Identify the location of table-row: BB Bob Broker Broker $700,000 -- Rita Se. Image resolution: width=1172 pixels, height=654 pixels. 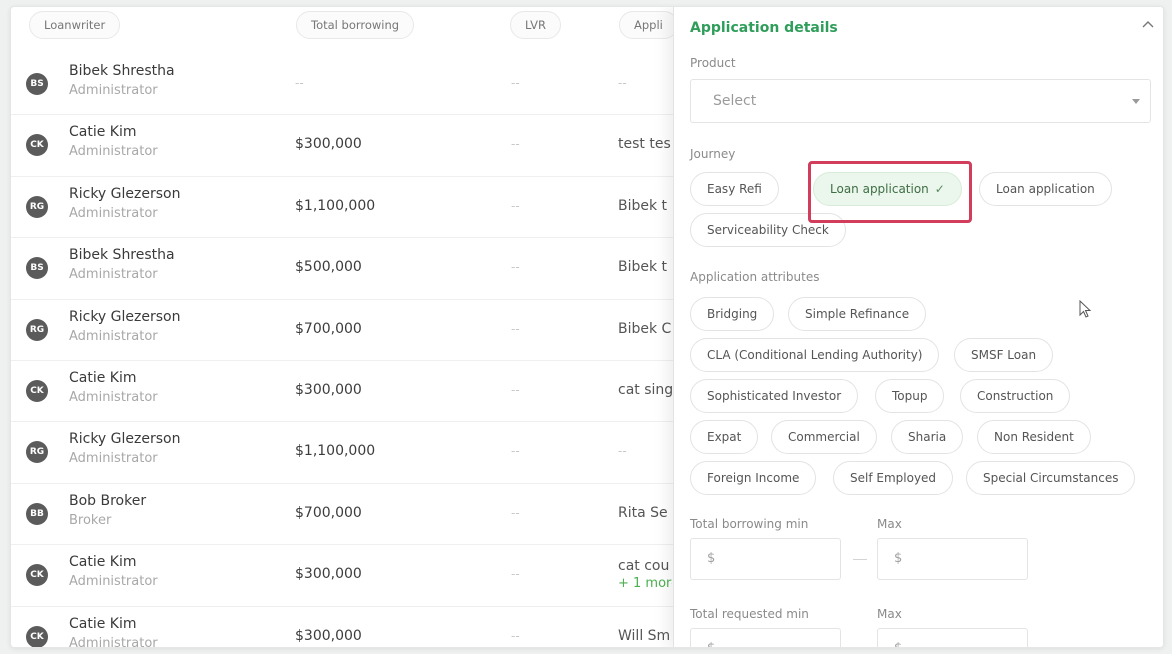
(356, 515).